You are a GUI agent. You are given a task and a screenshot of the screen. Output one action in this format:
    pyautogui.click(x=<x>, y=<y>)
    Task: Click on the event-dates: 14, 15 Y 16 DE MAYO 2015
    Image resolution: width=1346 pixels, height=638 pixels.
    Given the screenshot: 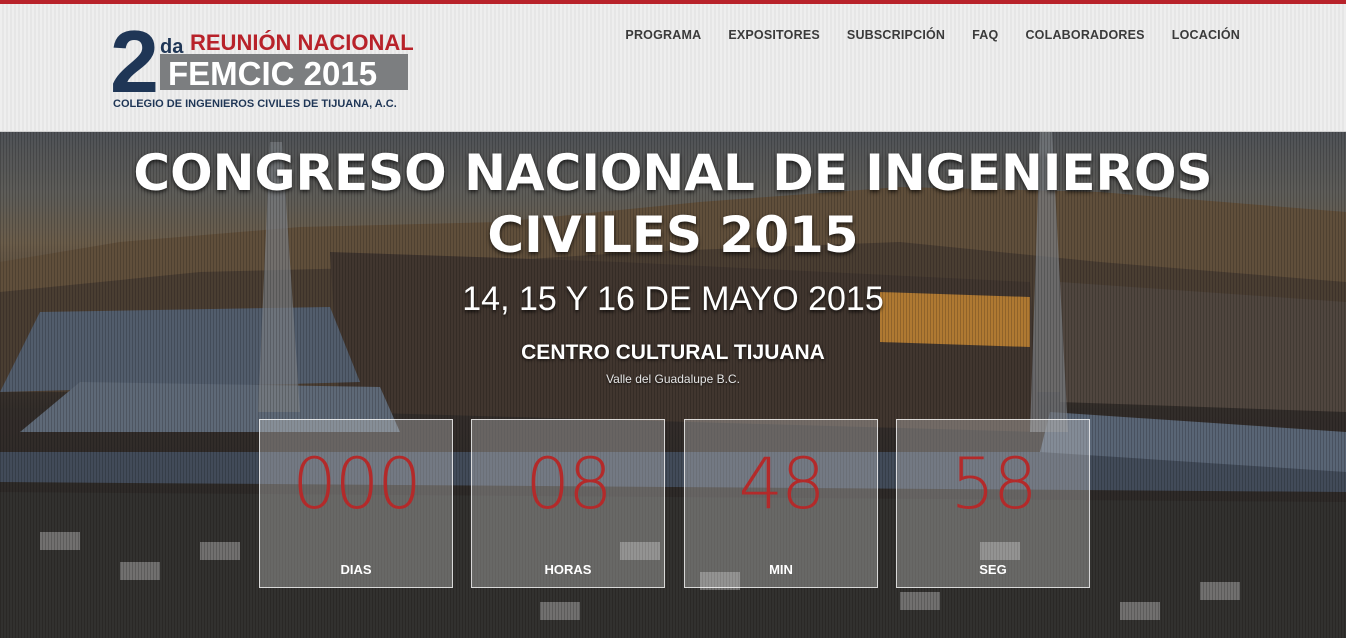 What is the action you would take?
    pyautogui.click(x=673, y=299)
    